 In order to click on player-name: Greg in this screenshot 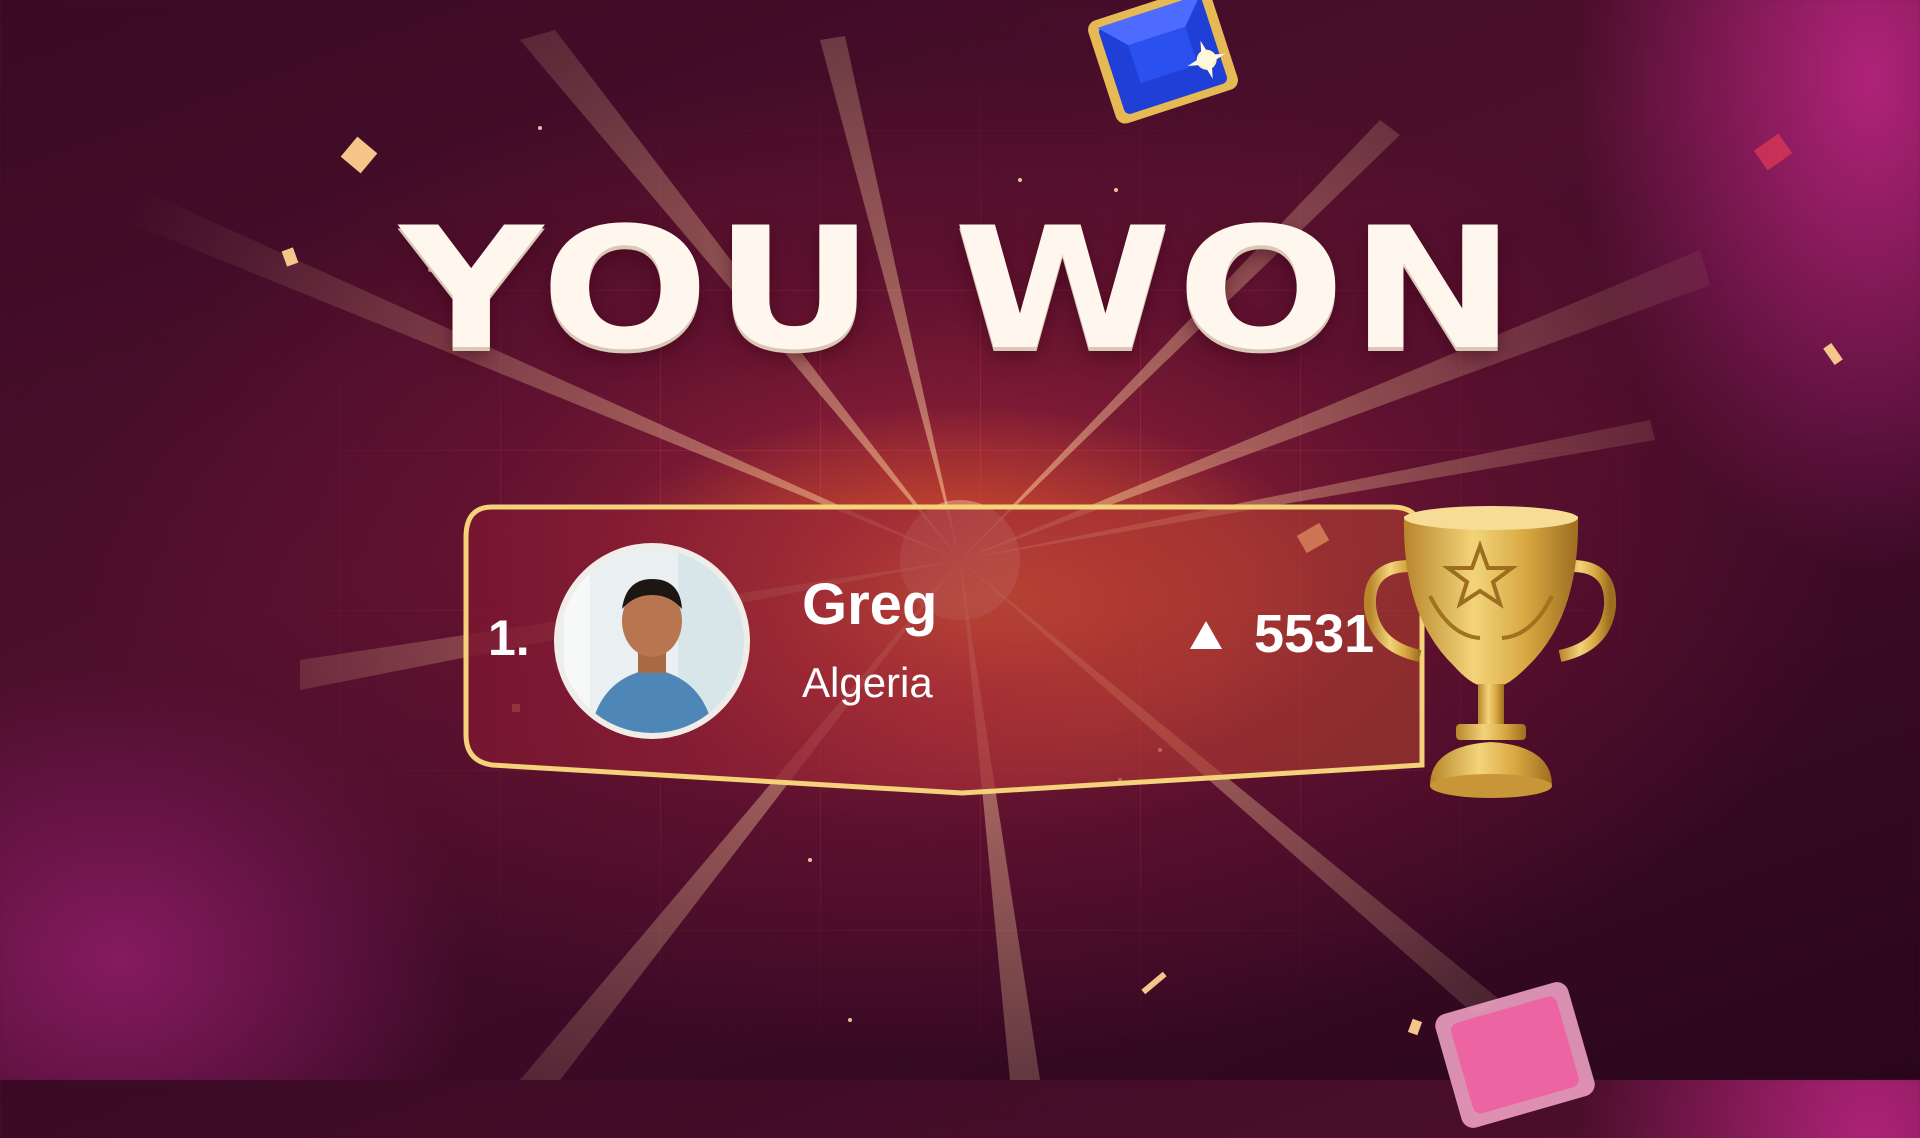, I will do `click(870, 604)`.